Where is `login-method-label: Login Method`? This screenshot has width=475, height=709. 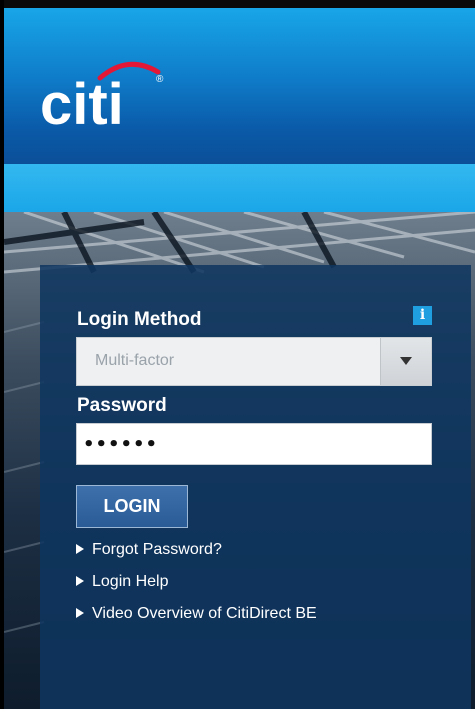 login-method-label: Login Method is located at coordinates (139, 319).